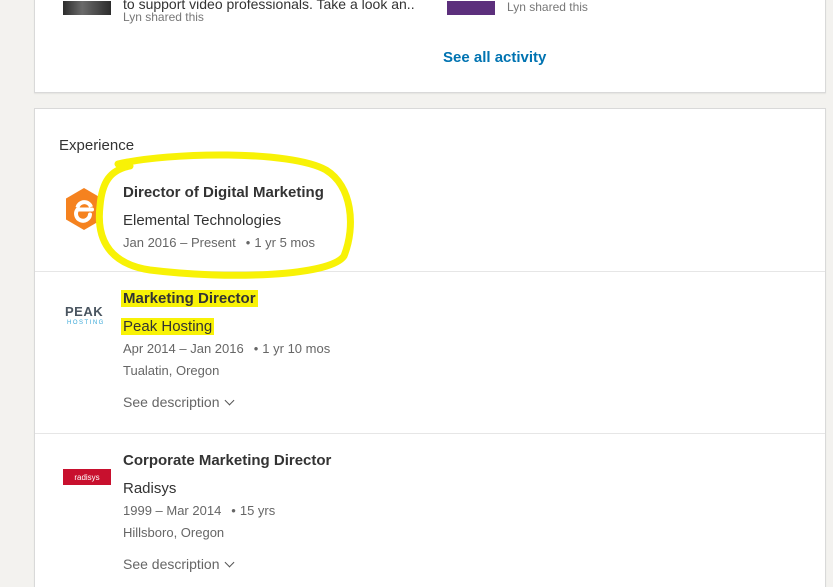 This screenshot has width=833, height=587. What do you see at coordinates (179, 242) in the screenshot?
I see `dates: Jan 2016 – Present` at bounding box center [179, 242].